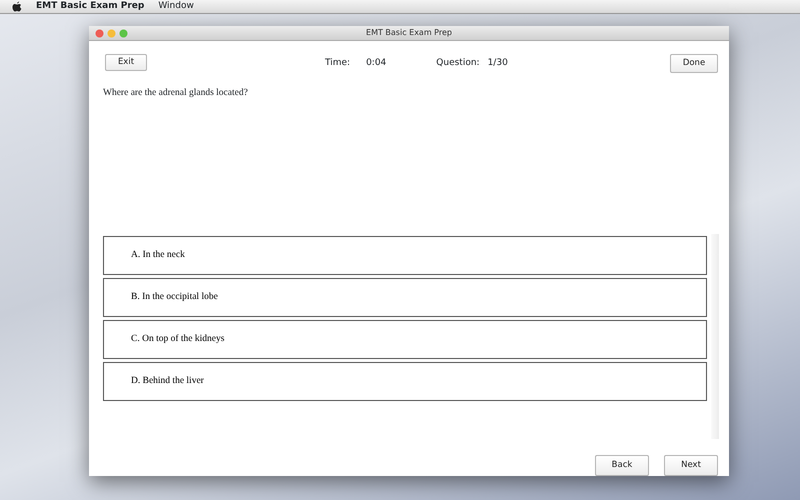  I want to click on answer-option: B. In the occipital lobe, so click(405, 298).